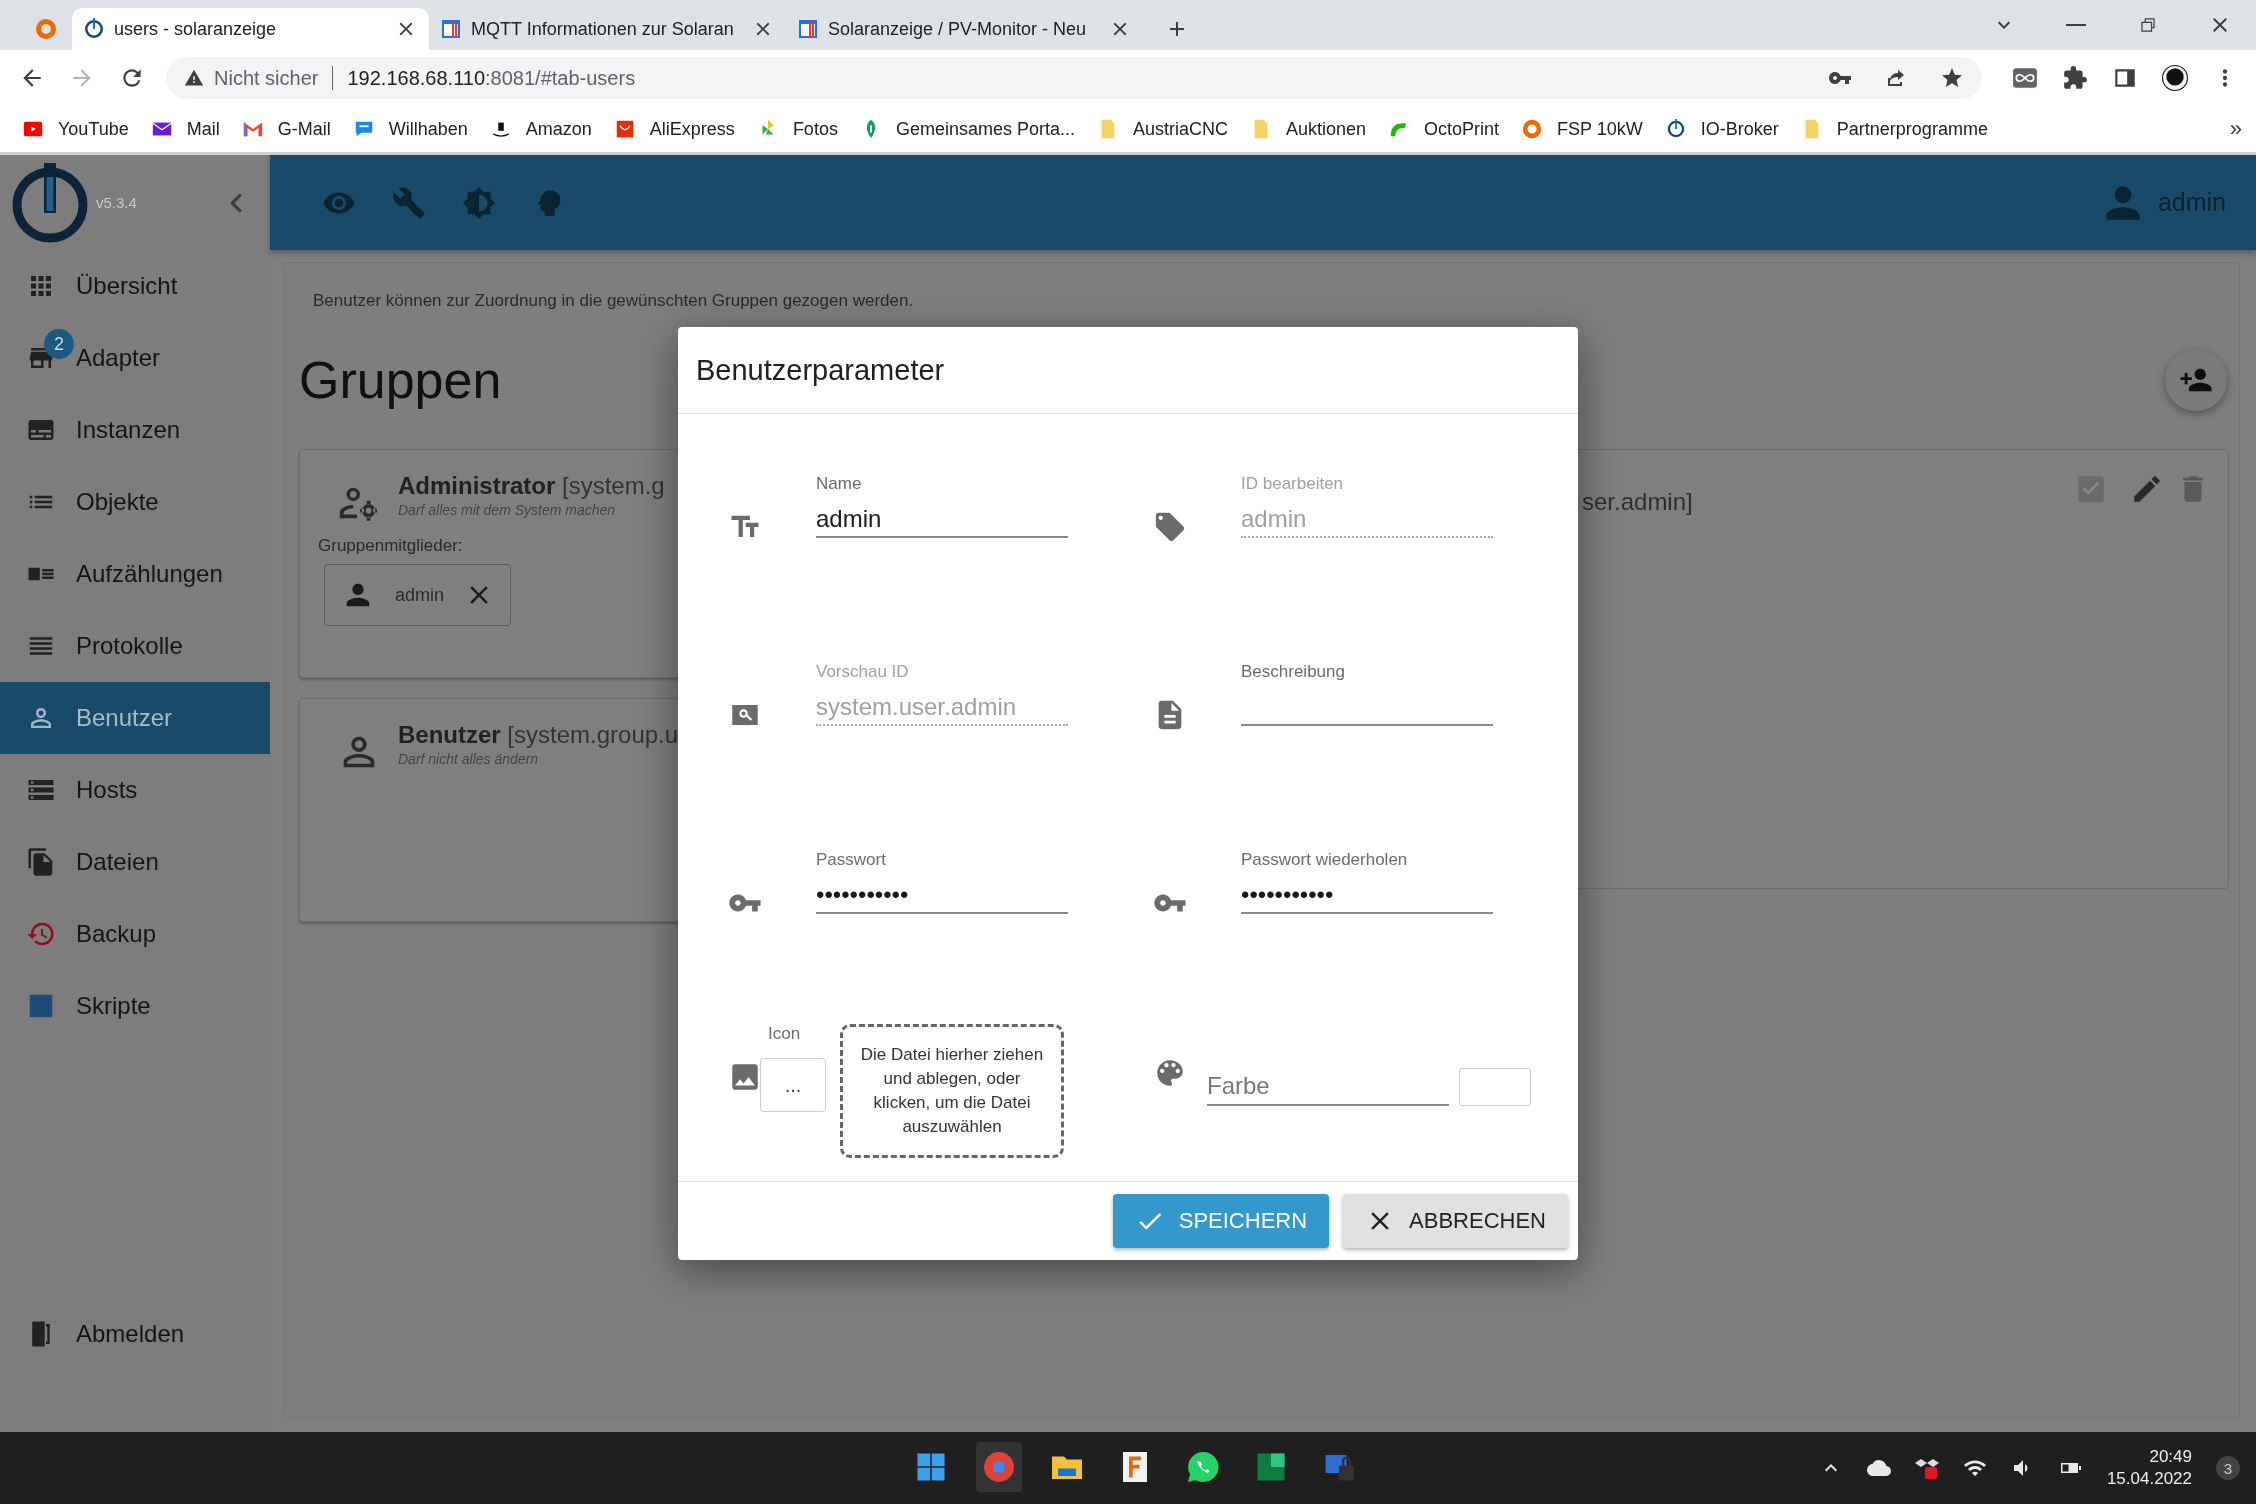 The width and height of the screenshot is (2256, 1504). I want to click on power-icon, so click(94, 29).